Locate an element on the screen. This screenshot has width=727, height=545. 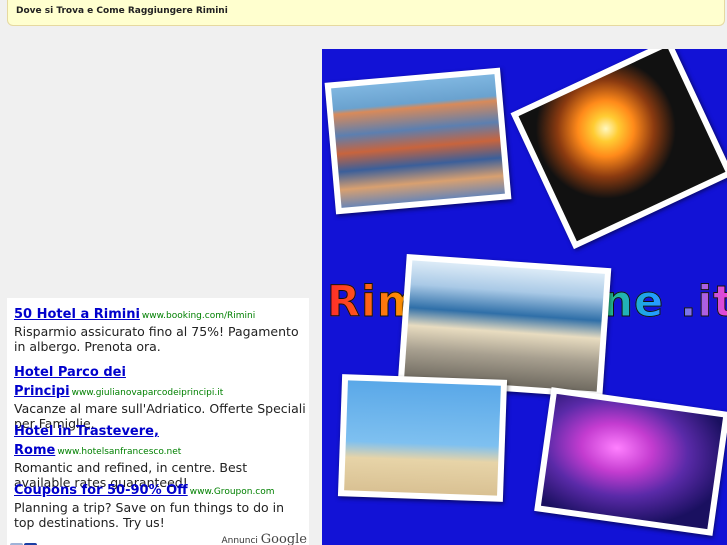
beach-umbrellas-photo is located at coordinates (418, 141).